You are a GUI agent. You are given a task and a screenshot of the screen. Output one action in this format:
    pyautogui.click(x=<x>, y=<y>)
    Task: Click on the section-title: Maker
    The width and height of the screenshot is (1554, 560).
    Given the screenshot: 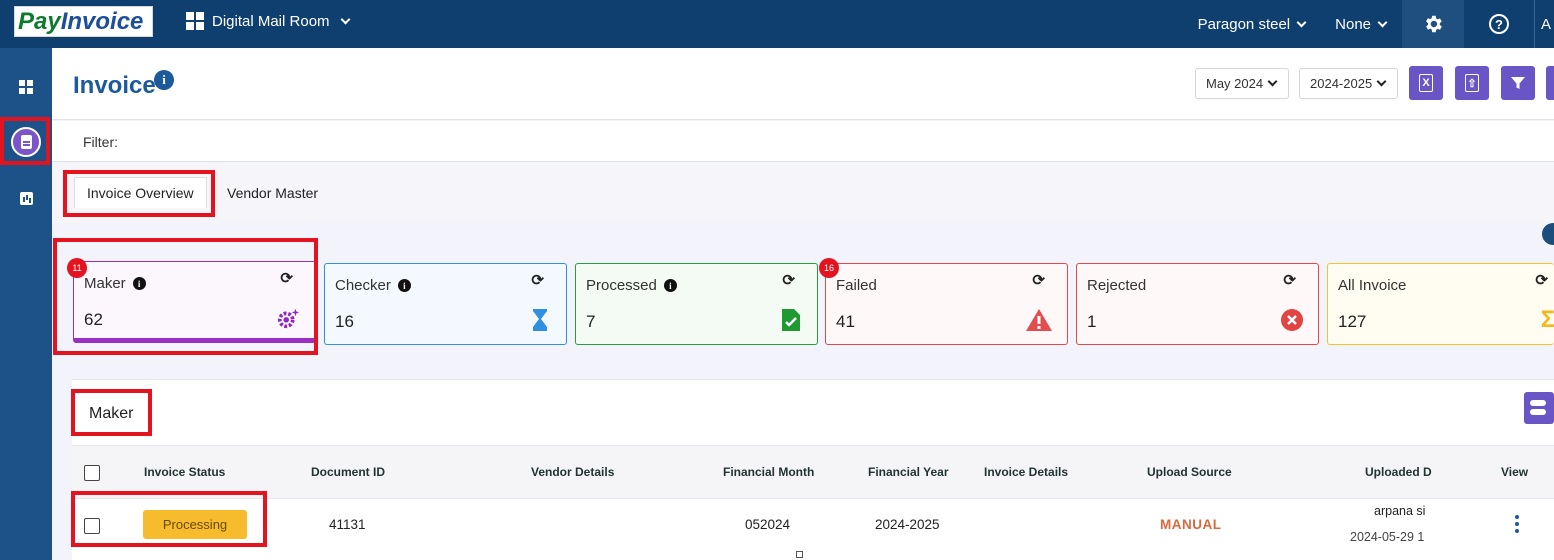 What is the action you would take?
    pyautogui.click(x=111, y=413)
    